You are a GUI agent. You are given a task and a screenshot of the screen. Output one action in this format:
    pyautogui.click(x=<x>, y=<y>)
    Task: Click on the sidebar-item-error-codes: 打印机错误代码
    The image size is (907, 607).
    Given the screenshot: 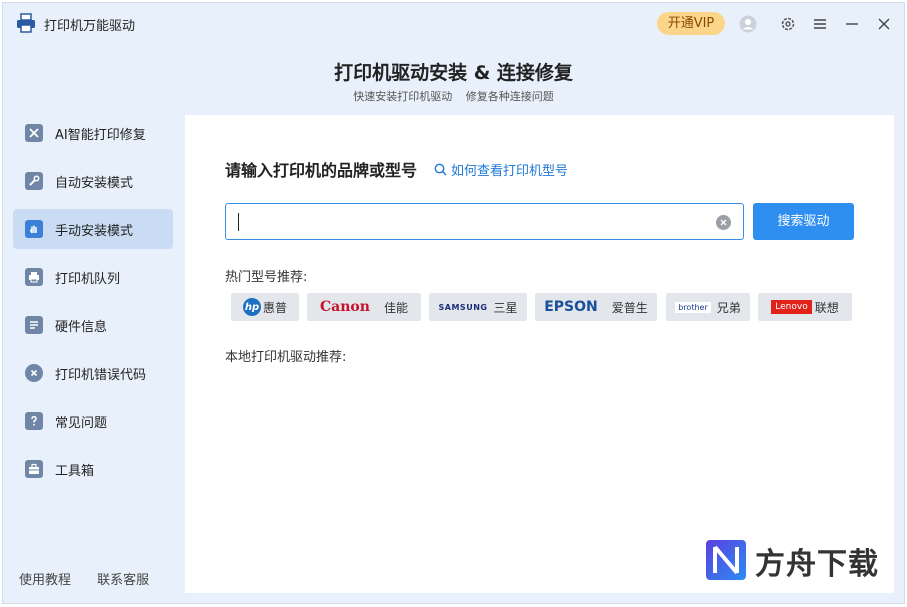 What is the action you would take?
    pyautogui.click(x=93, y=373)
    